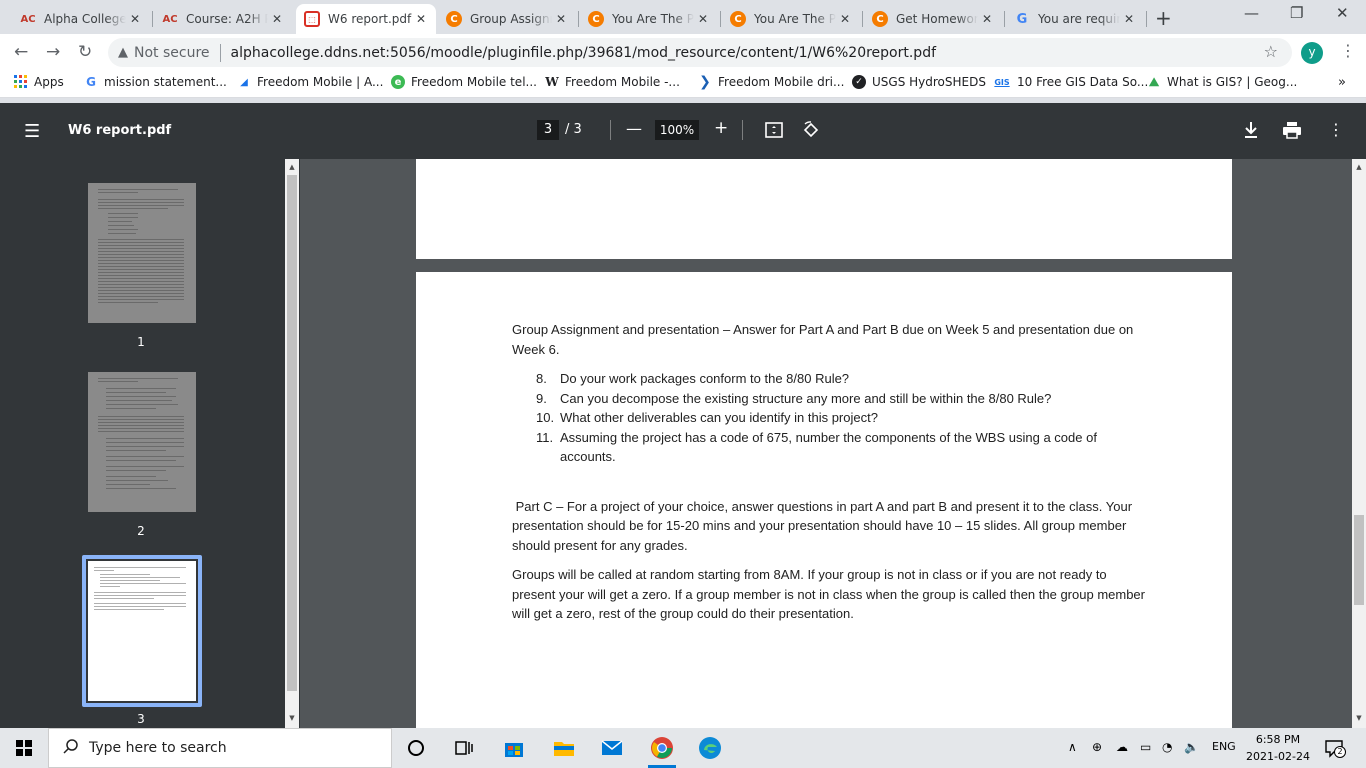 Image resolution: width=1366 pixels, height=768 pixels. What do you see at coordinates (1075, 19) in the screenshot?
I see `tab-you-are-required: G You are require ✕` at bounding box center [1075, 19].